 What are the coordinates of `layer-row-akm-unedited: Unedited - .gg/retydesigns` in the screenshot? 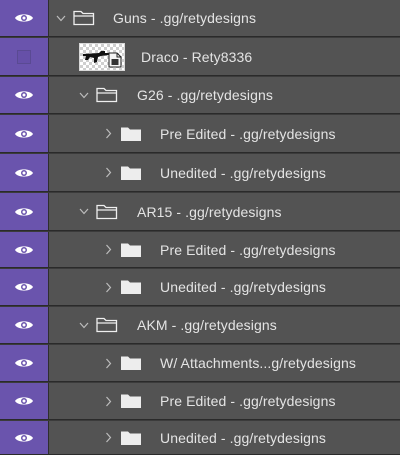 It's located at (200, 438).